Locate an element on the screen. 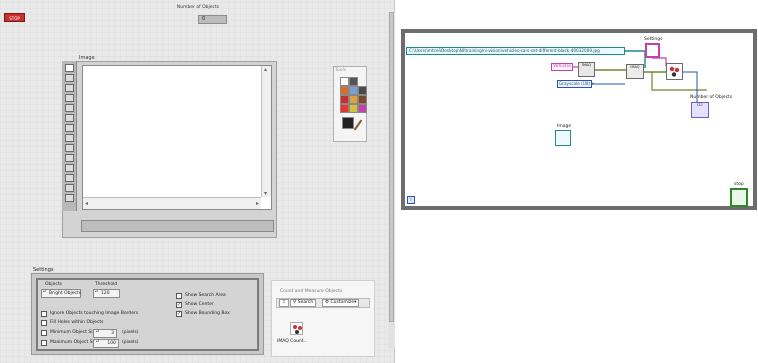  number-of-objects-label: Number of Objects is located at coordinates (198, 7).